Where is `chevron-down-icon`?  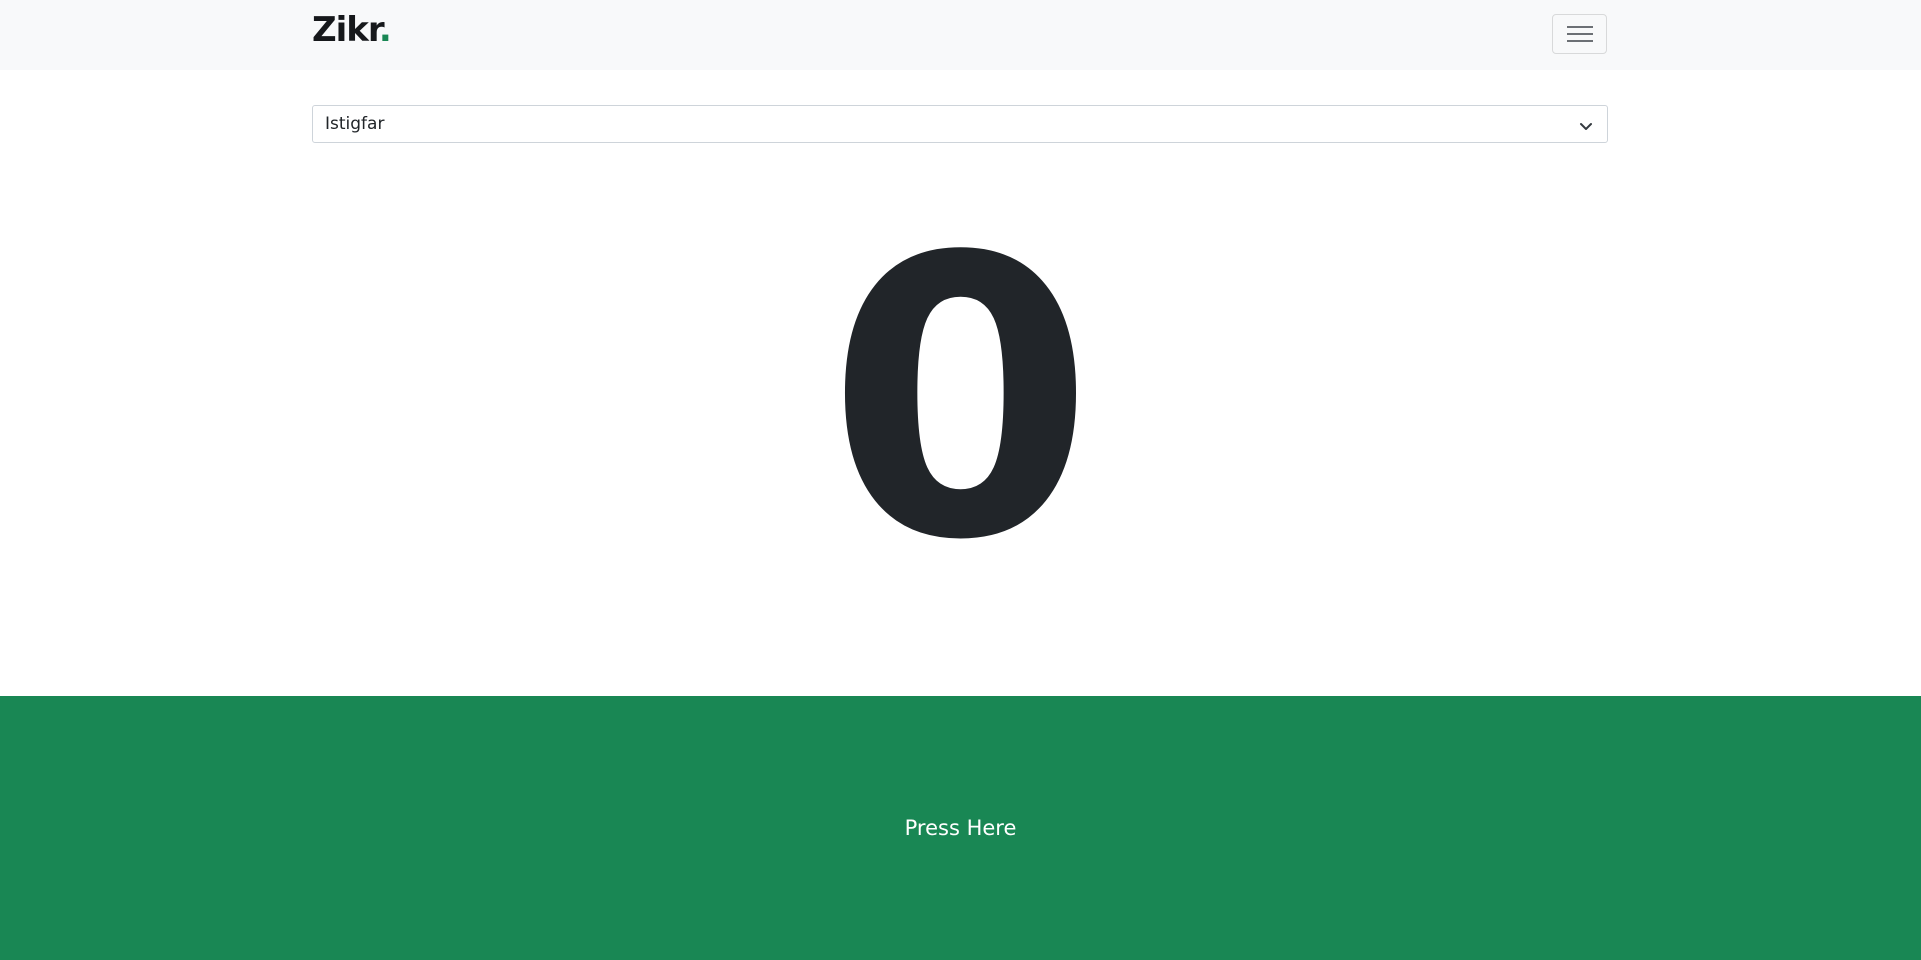 chevron-down-icon is located at coordinates (1586, 124).